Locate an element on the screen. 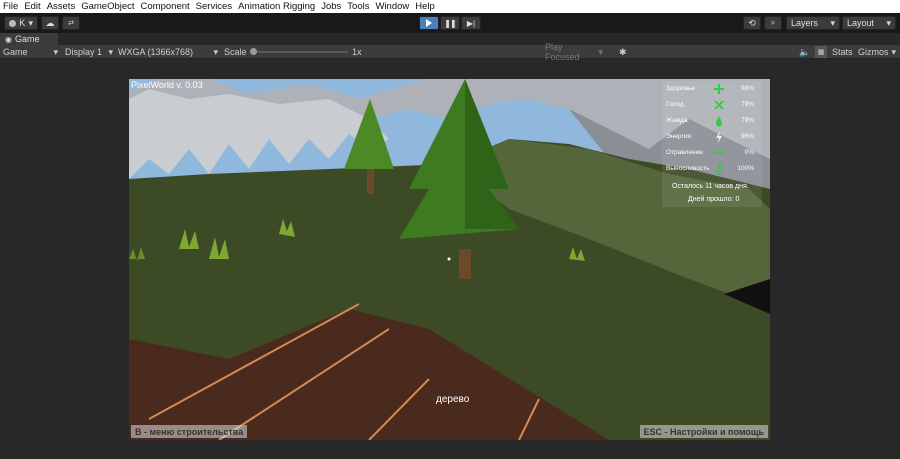 This screenshot has height=459, width=900. audio-icon: 🔈 is located at coordinates (804, 52).